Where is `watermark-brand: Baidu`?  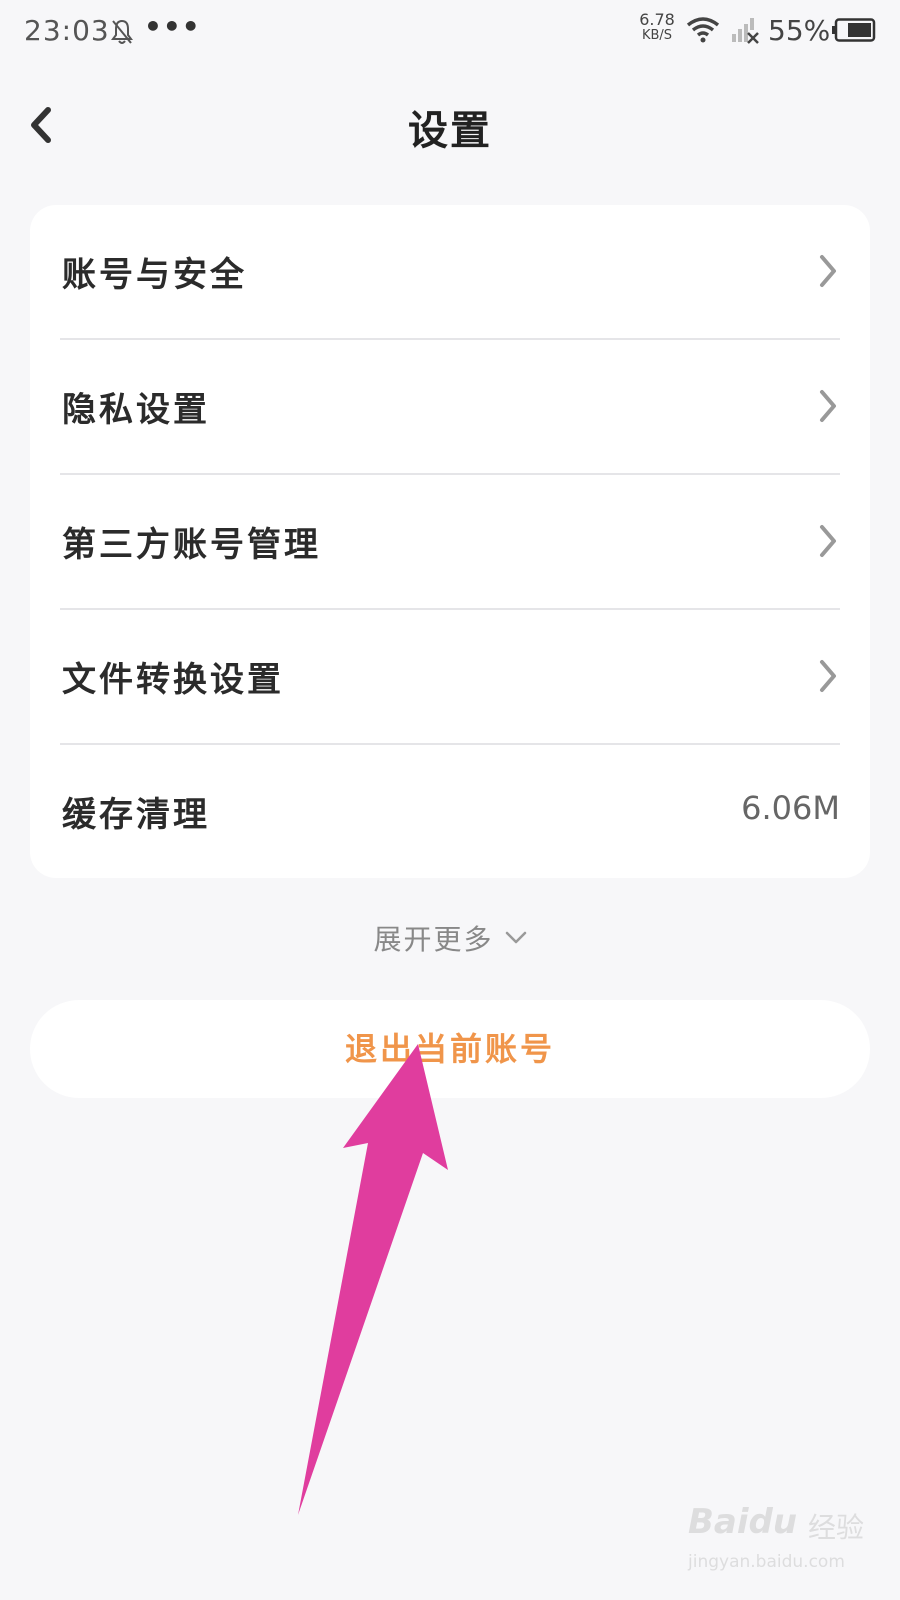 watermark-brand: Baidu is located at coordinates (743, 1522).